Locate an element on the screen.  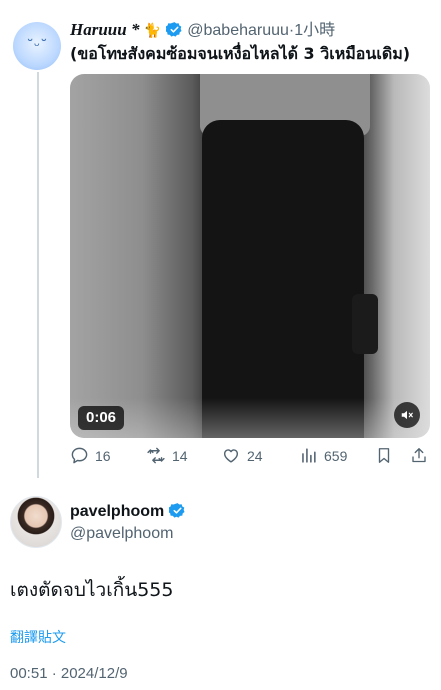
share-icon is located at coordinates (419, 455).